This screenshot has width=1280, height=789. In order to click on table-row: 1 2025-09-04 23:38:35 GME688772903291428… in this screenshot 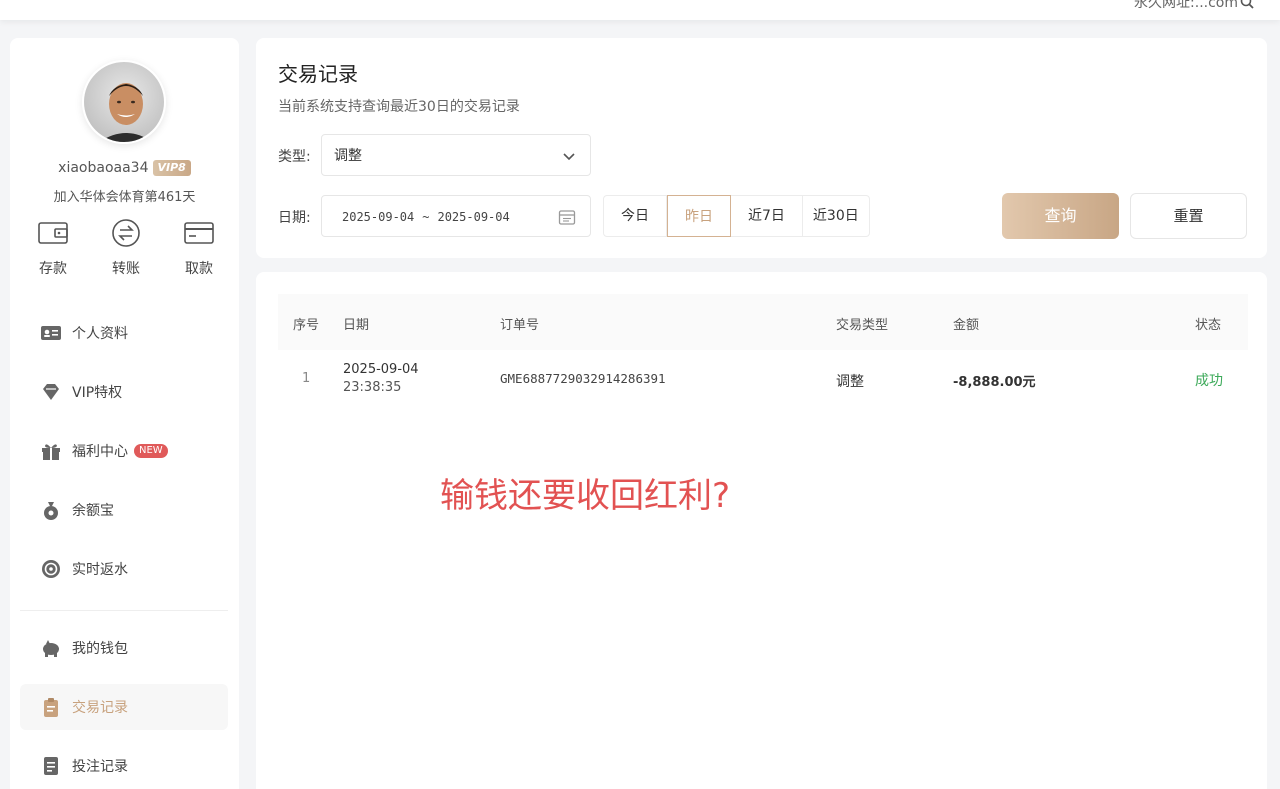, I will do `click(763, 380)`.